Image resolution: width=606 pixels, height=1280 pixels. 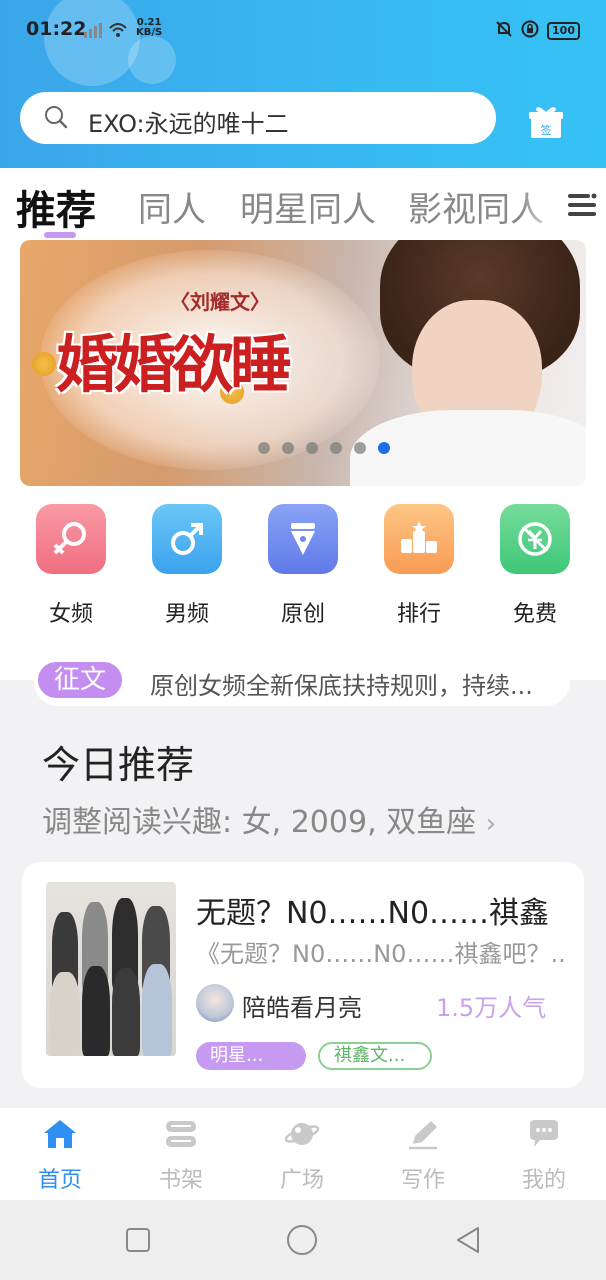 What do you see at coordinates (308, 206) in the screenshot?
I see `tab-celebrity-fanfic: 明星同人` at bounding box center [308, 206].